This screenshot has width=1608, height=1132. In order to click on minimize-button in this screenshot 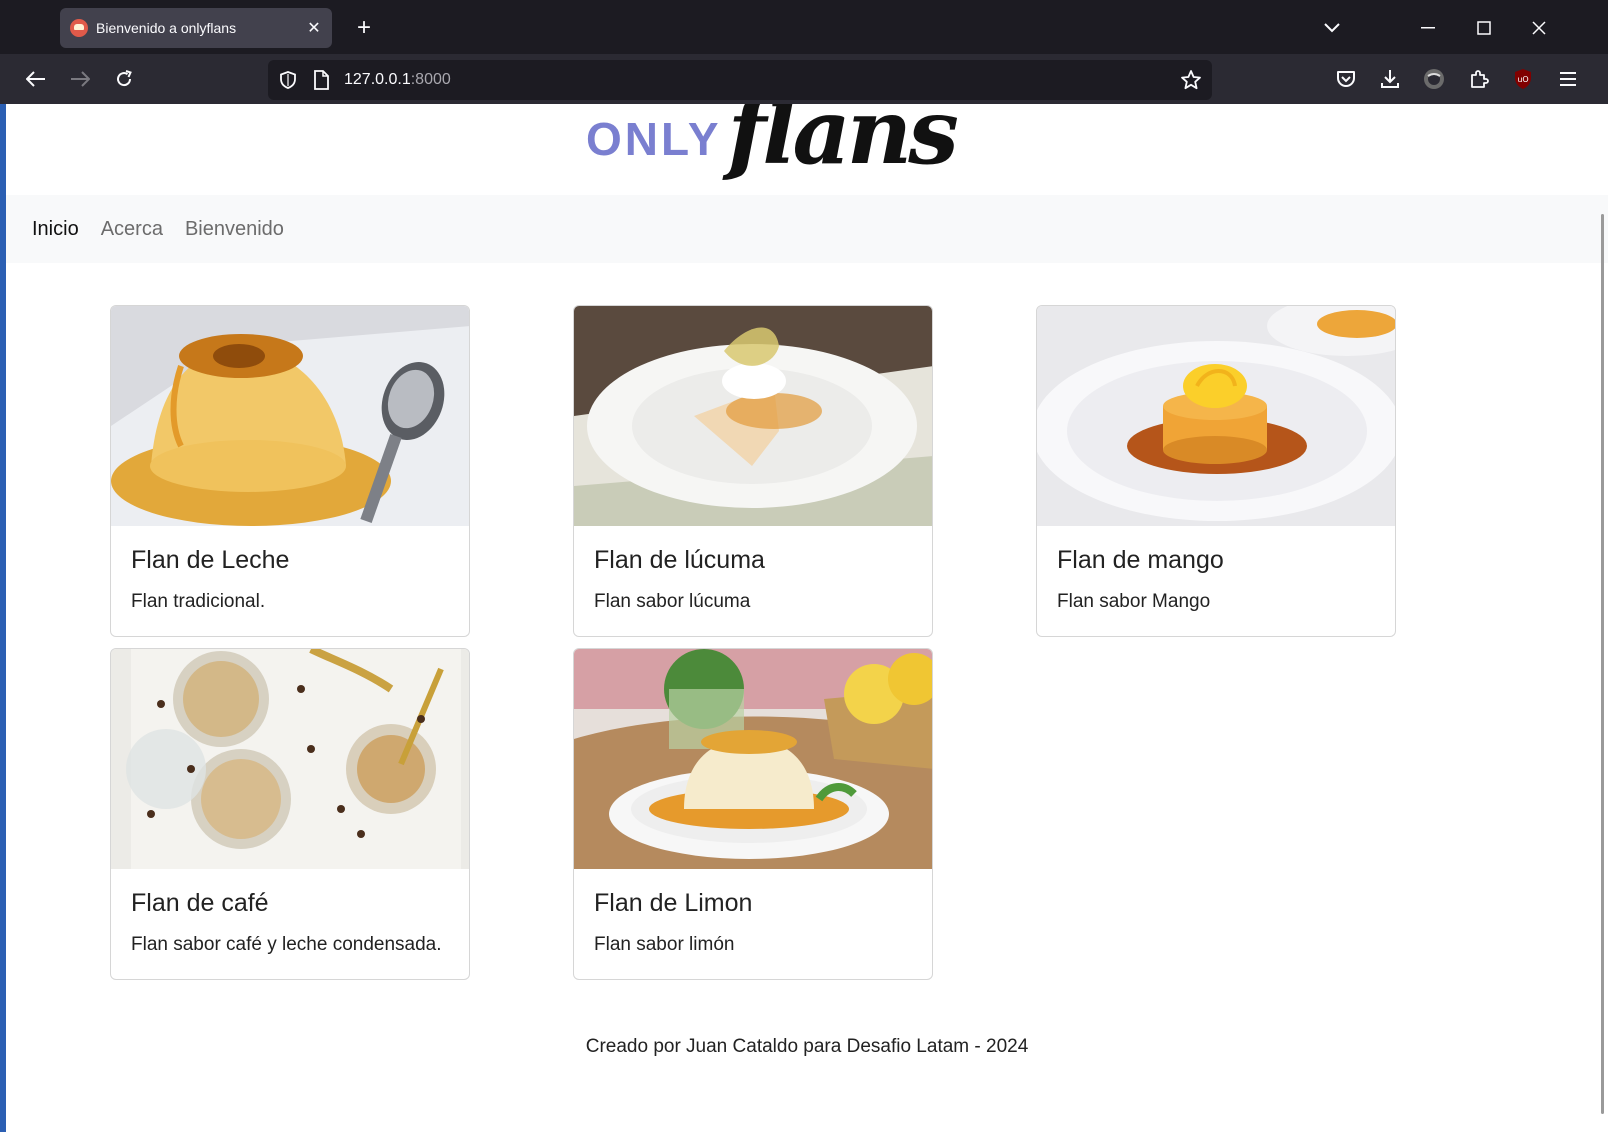, I will do `click(1428, 28)`.